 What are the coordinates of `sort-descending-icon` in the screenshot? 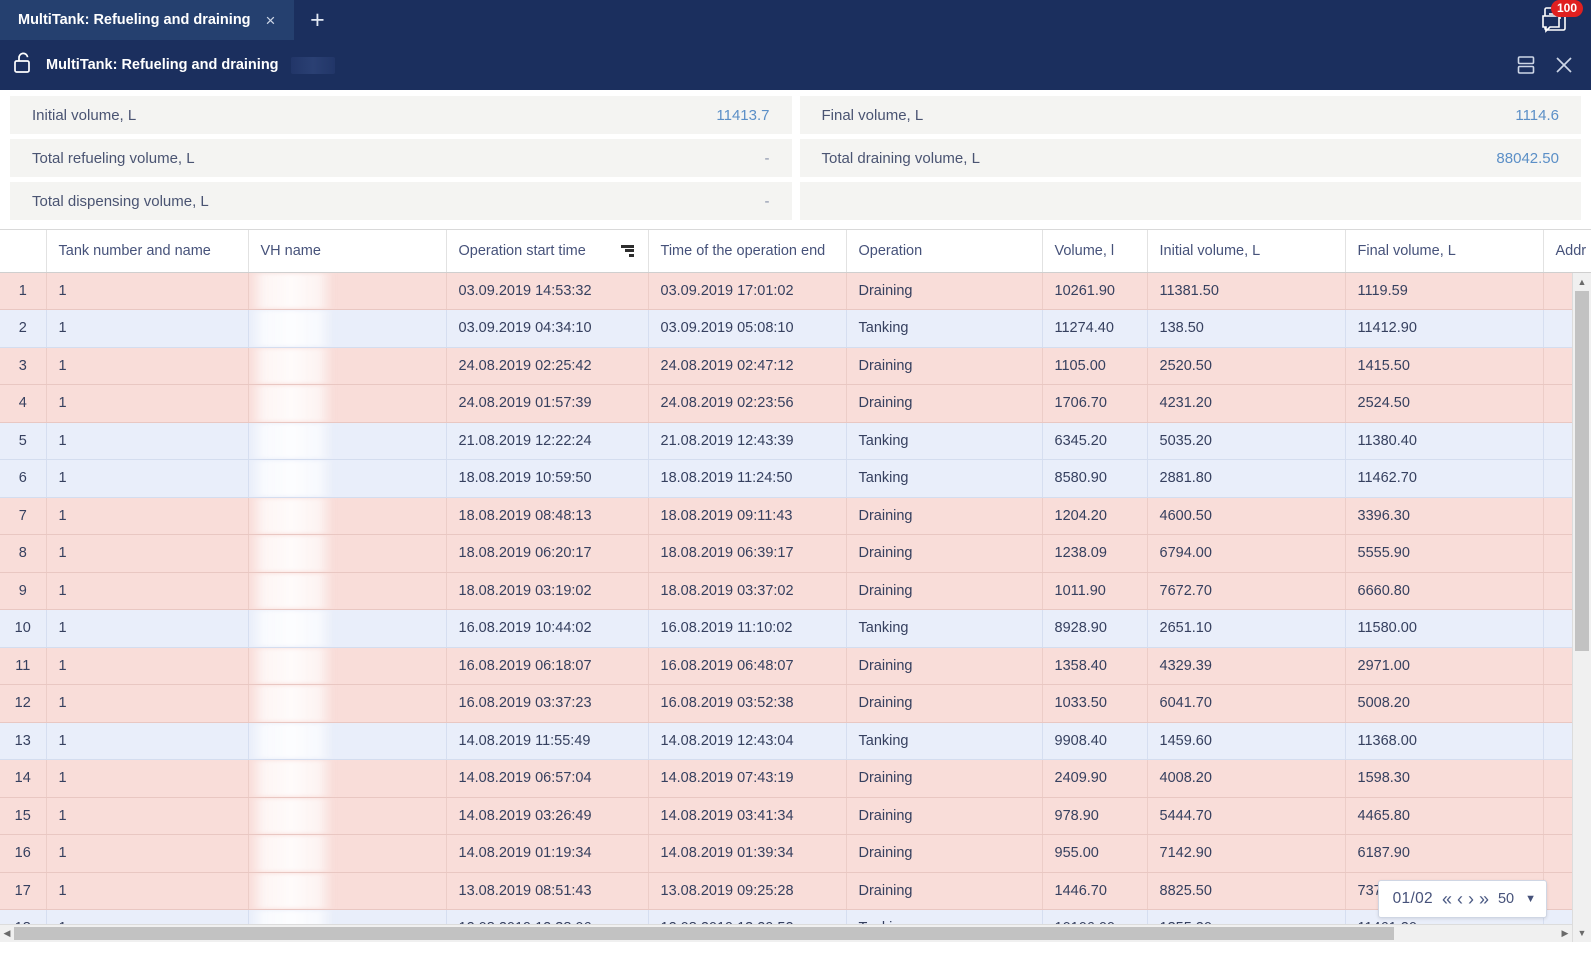 It's located at (627, 250).